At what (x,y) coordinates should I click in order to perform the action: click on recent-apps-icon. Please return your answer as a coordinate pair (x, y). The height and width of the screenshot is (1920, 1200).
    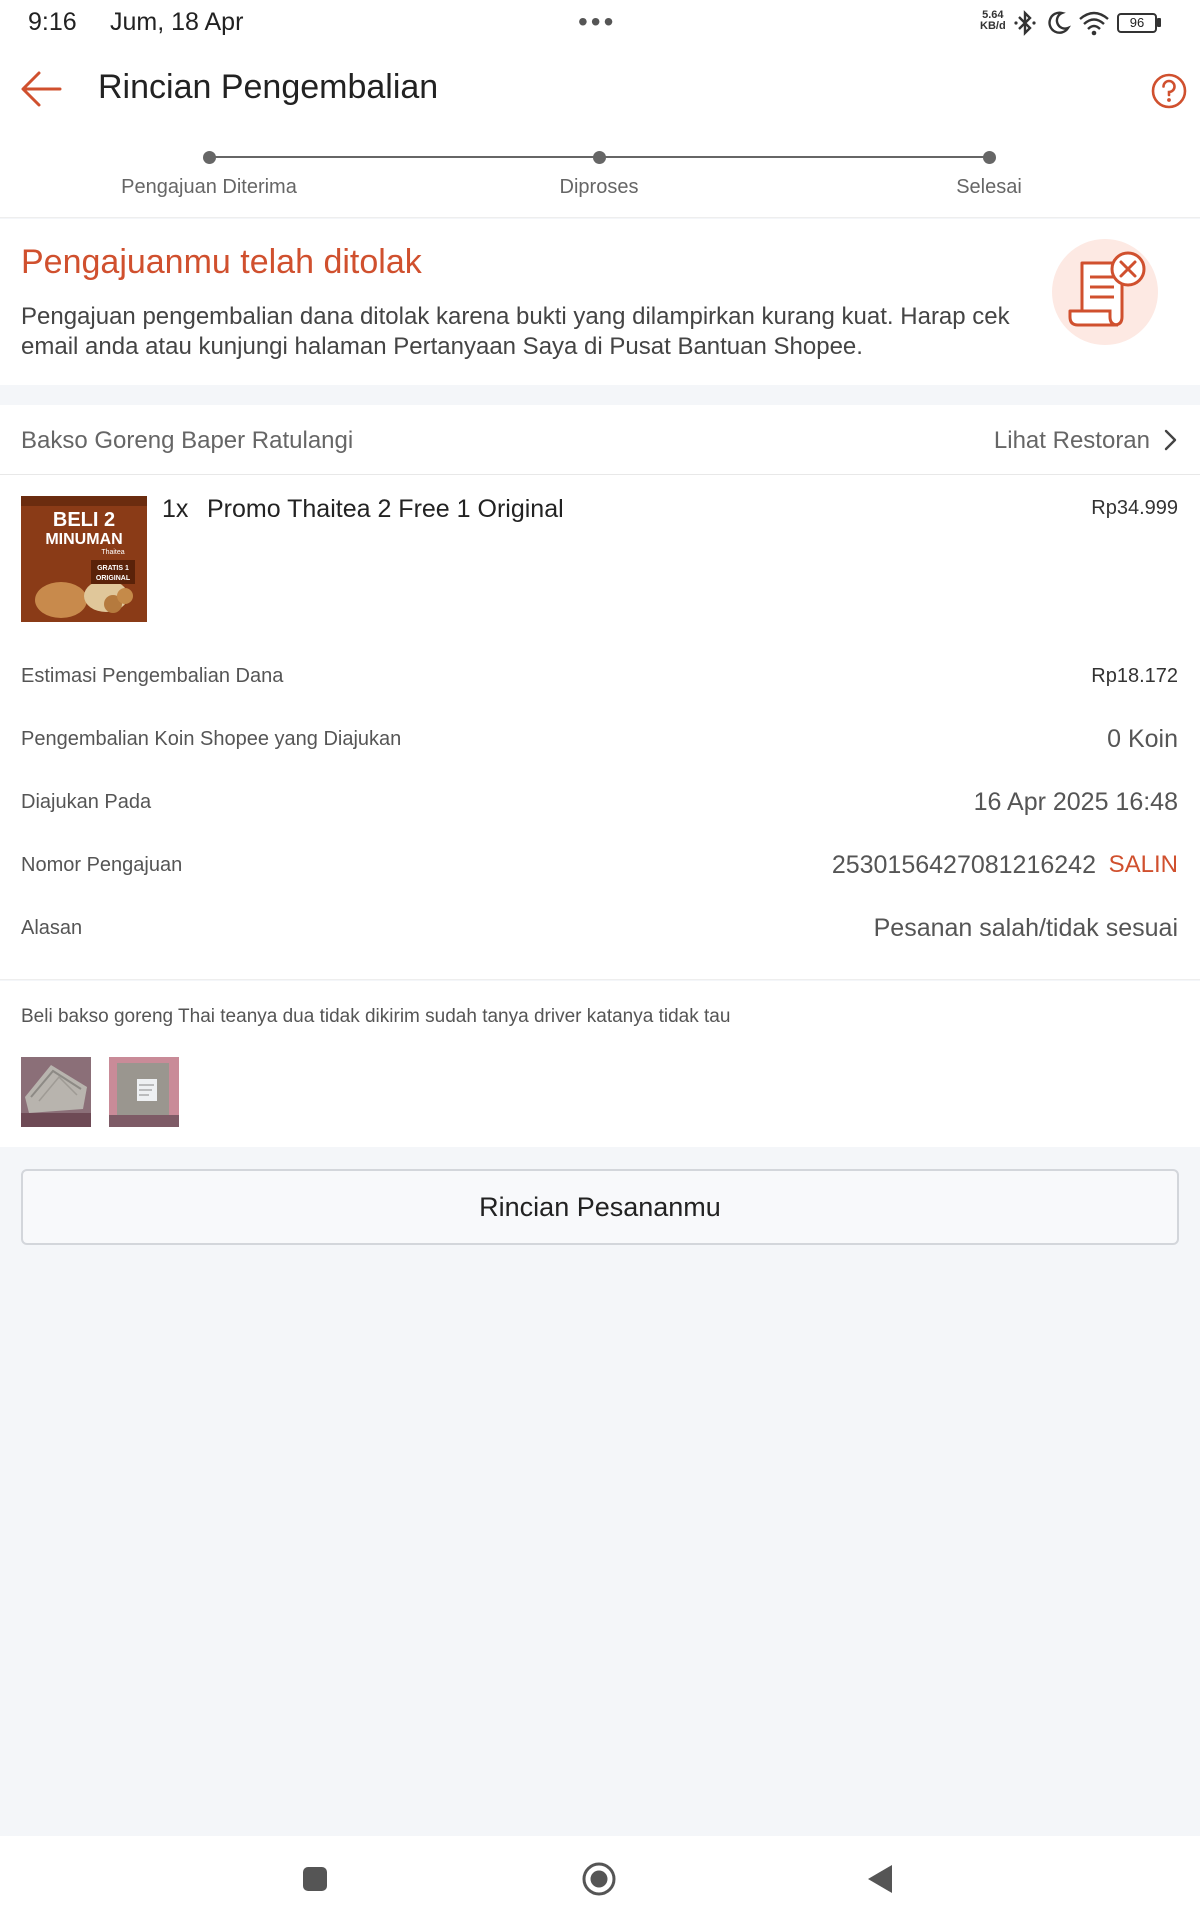
    Looking at the image, I should click on (315, 1879).